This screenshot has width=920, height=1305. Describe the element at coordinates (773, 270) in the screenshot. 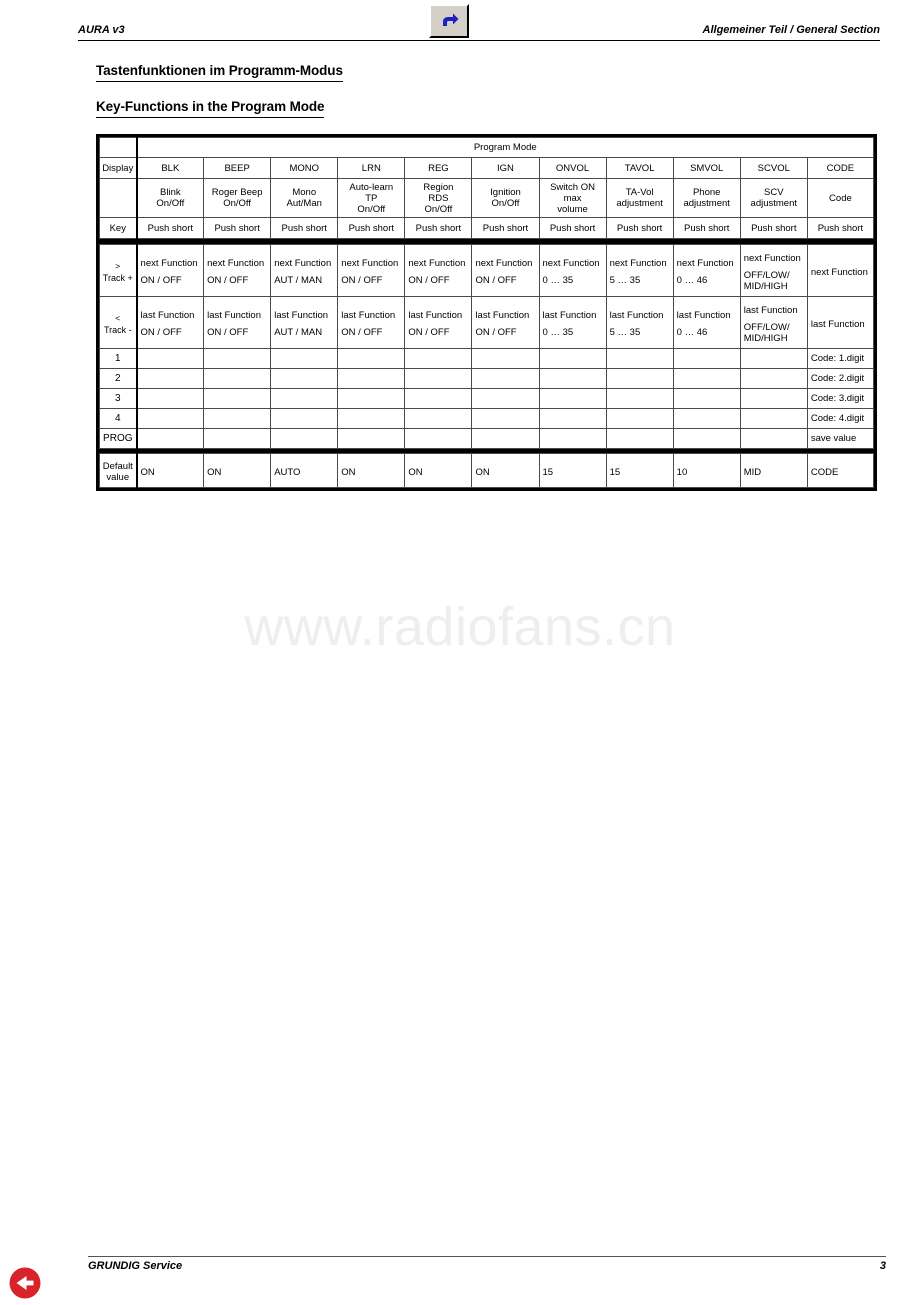

I see `next-scvol: next Function OFF/LOW/MID/HIGH` at that location.